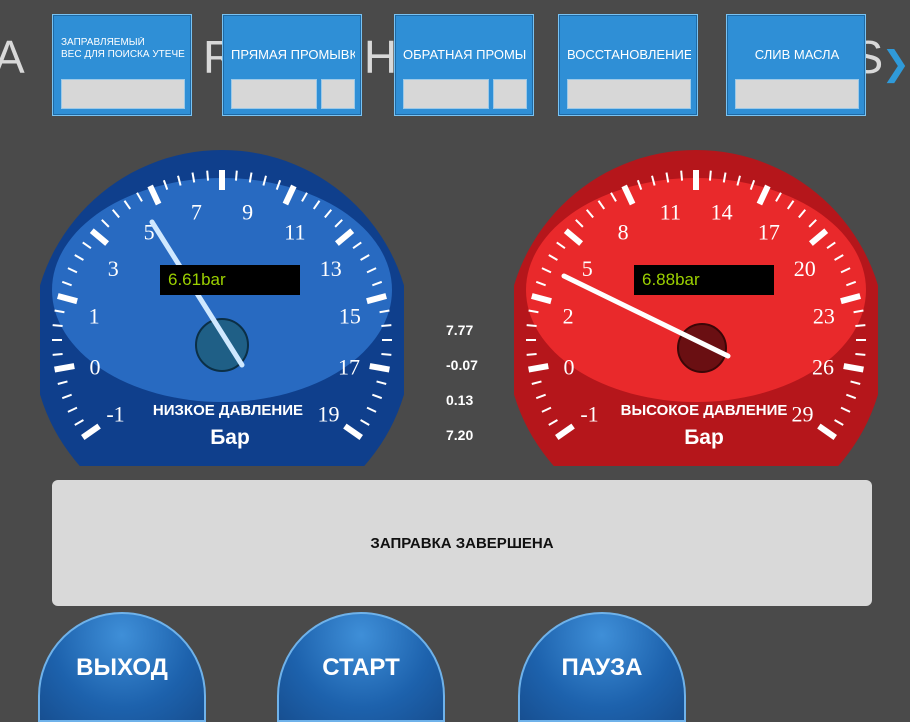 Image resolution: width=910 pixels, height=722 pixels. I want to click on high-pressure-readout: 6.88bar, so click(704, 280).